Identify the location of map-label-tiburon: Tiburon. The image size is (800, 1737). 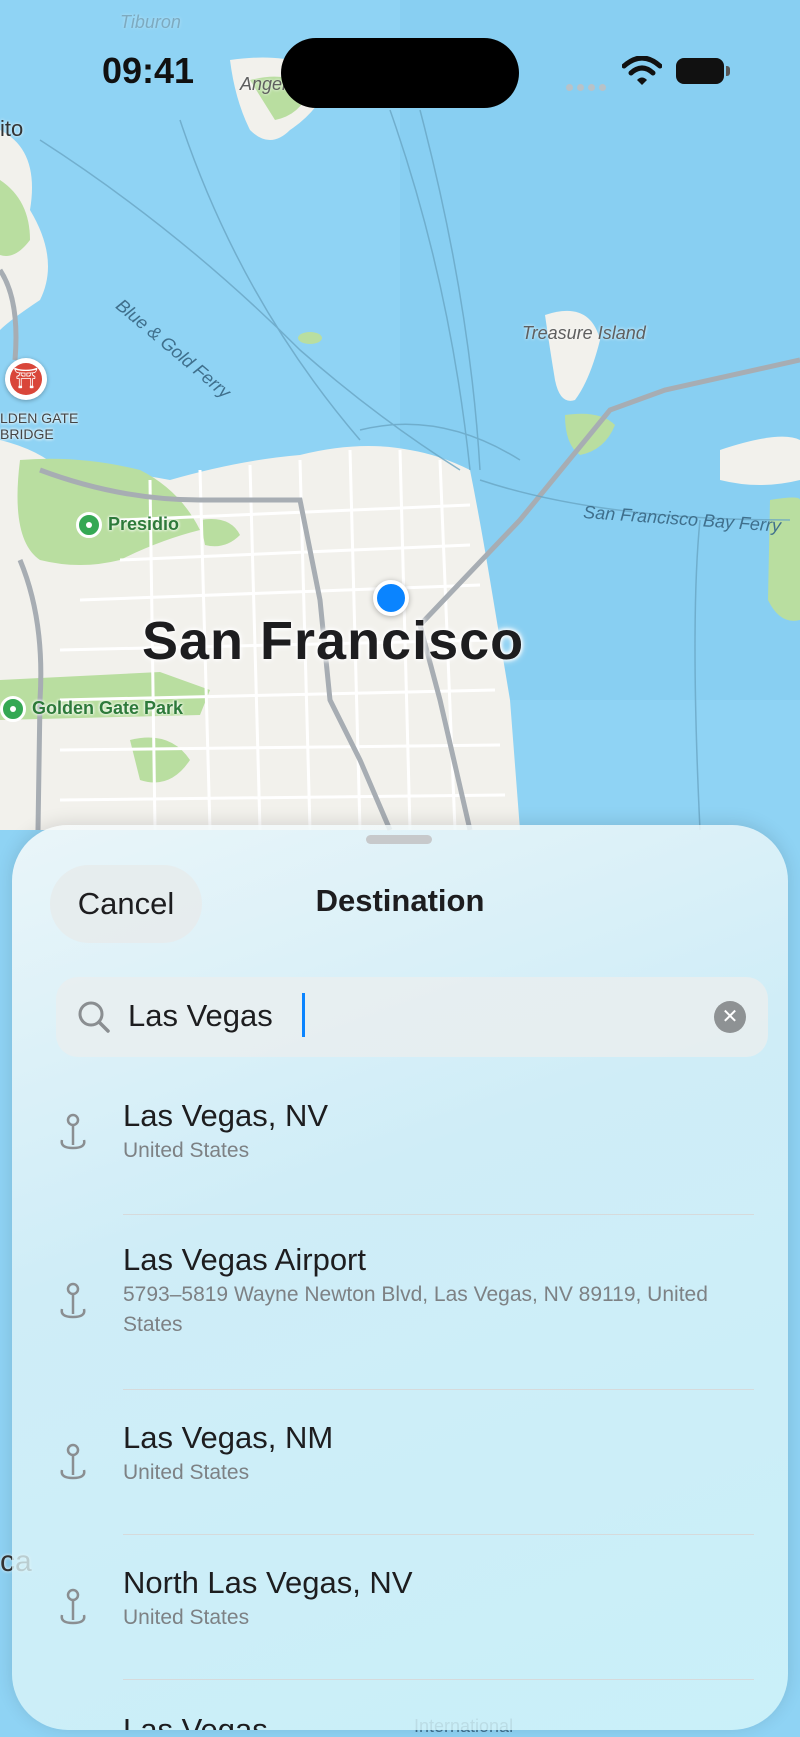
(150, 22).